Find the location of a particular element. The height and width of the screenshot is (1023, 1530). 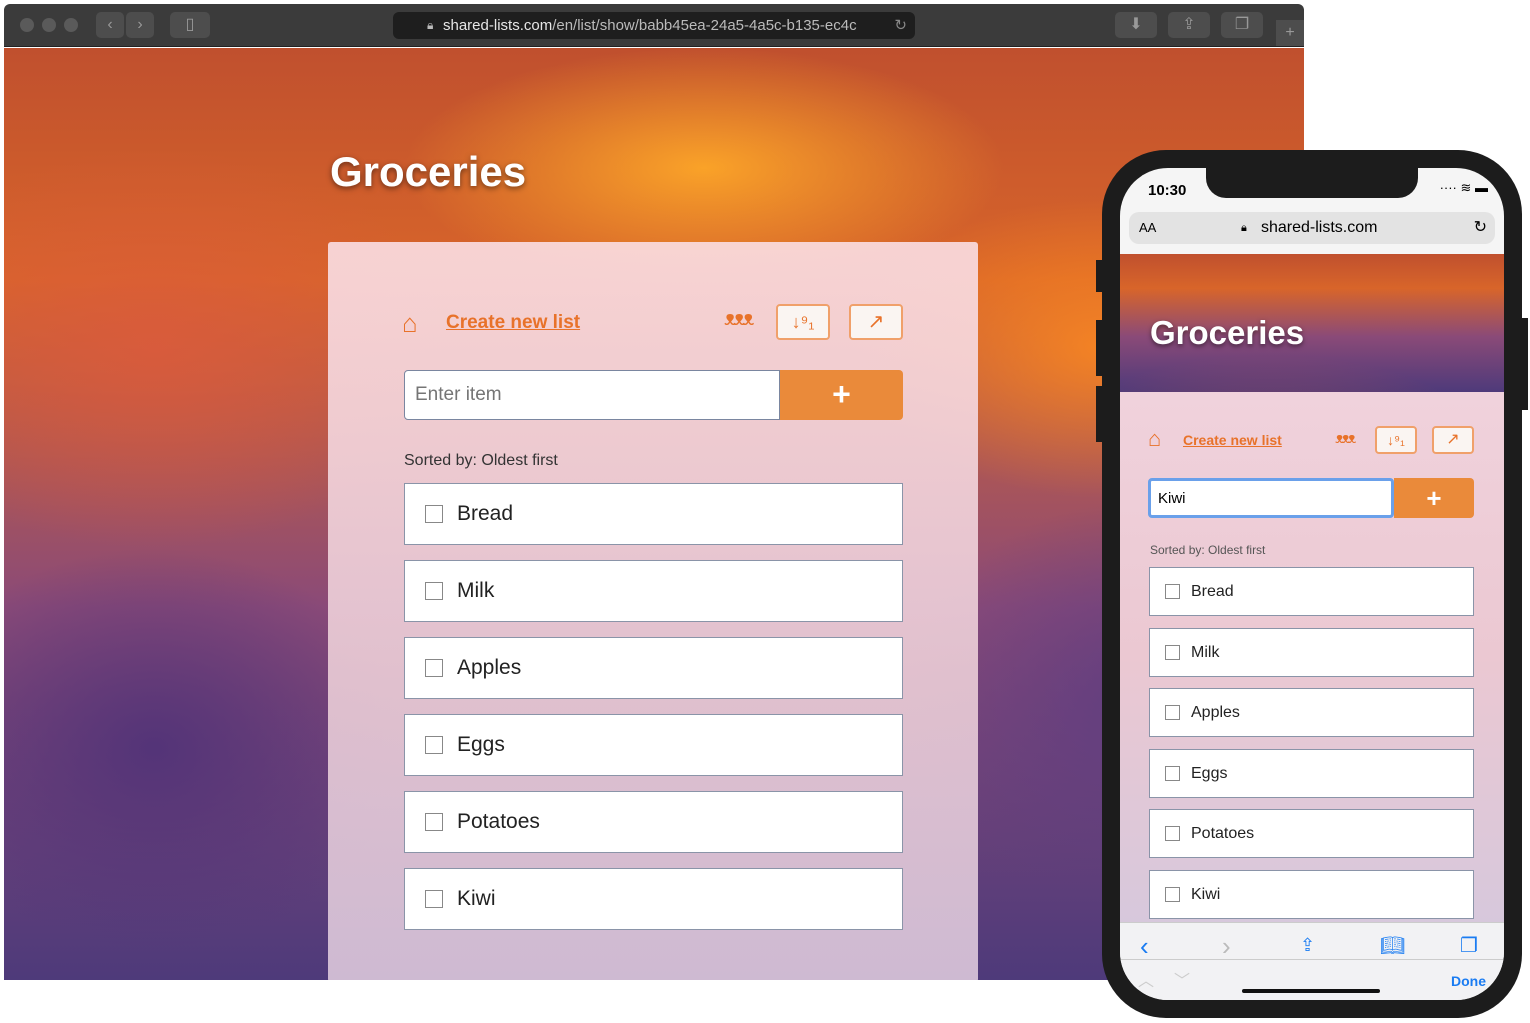

phone-address-bar: AA 🔒︎ shared-lists.com ↻ is located at coordinates (1312, 228).